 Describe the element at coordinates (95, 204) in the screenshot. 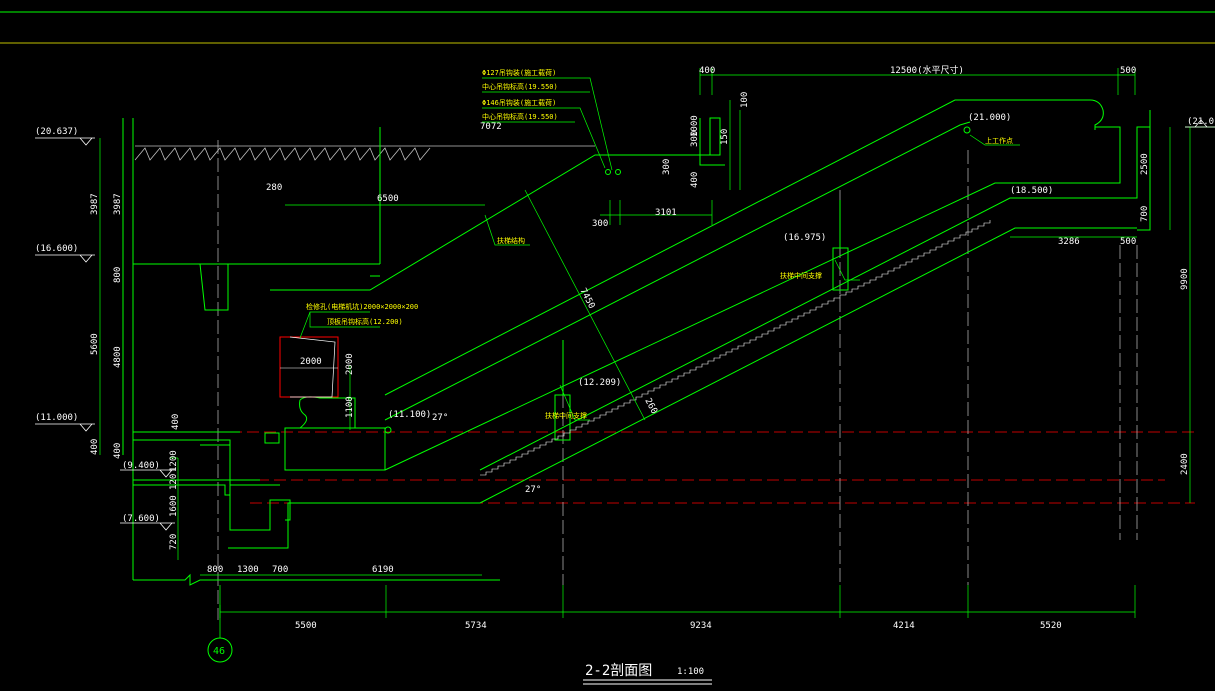

I see `dim-left-3987a: 3987` at that location.